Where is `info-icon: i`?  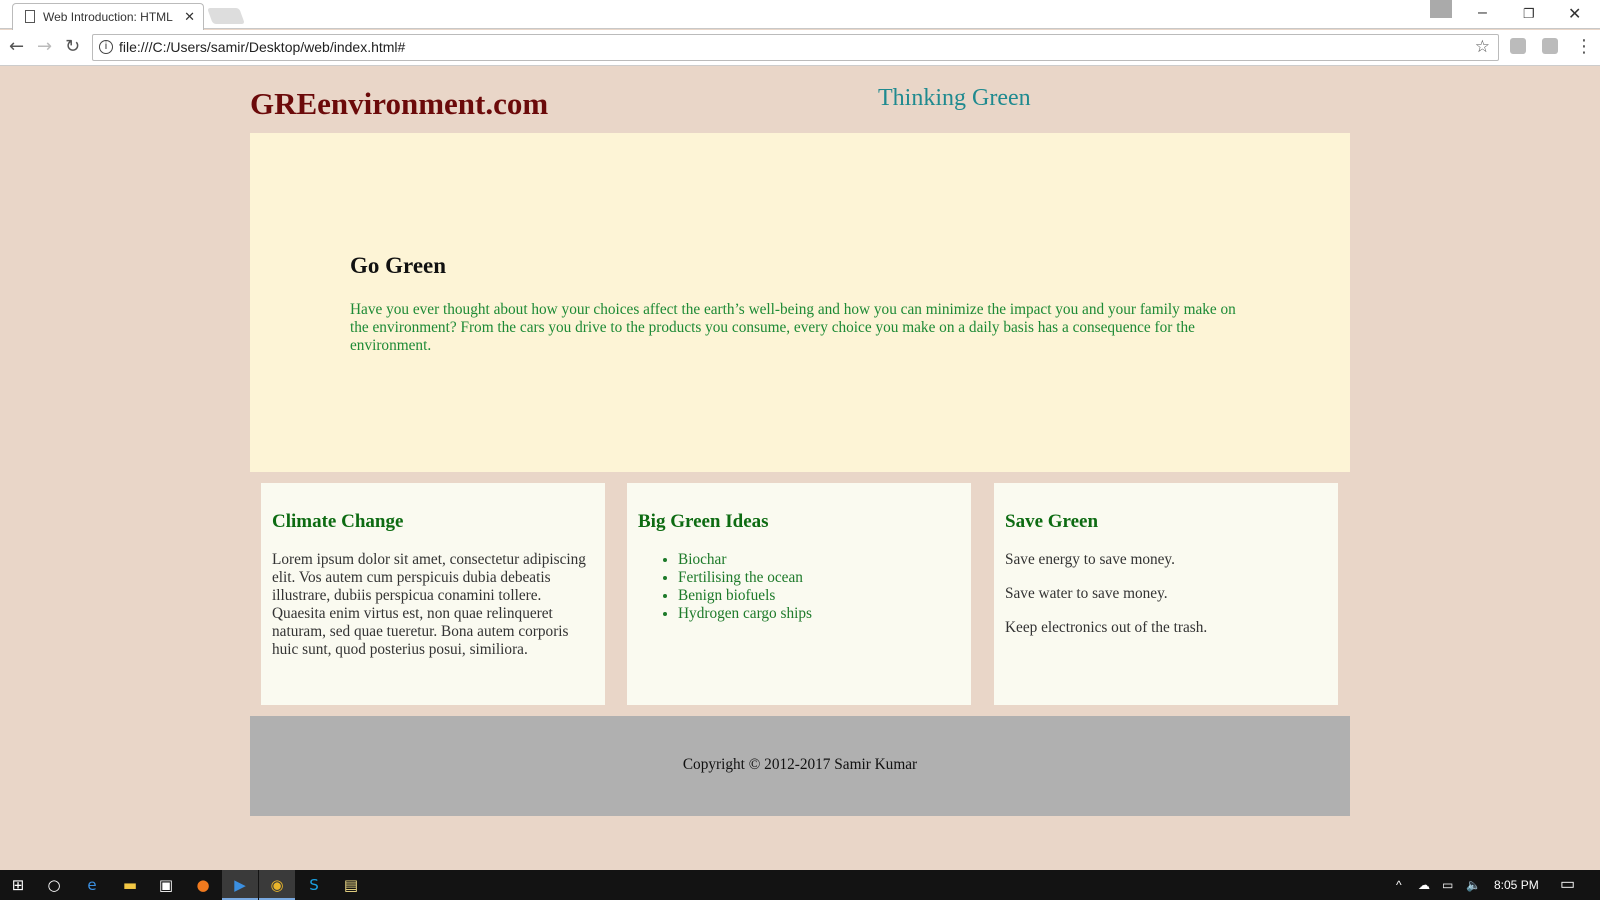 info-icon: i is located at coordinates (106, 47).